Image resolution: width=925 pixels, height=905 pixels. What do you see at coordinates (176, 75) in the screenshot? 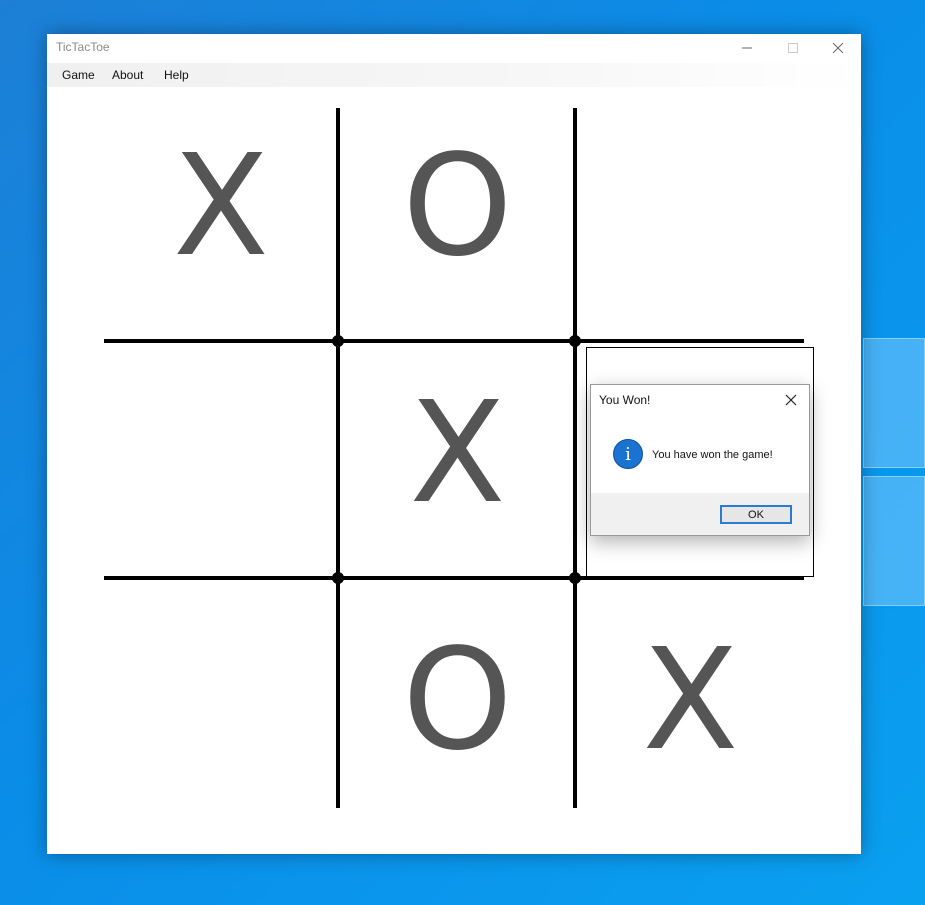
I see `menu-help: Help` at bounding box center [176, 75].